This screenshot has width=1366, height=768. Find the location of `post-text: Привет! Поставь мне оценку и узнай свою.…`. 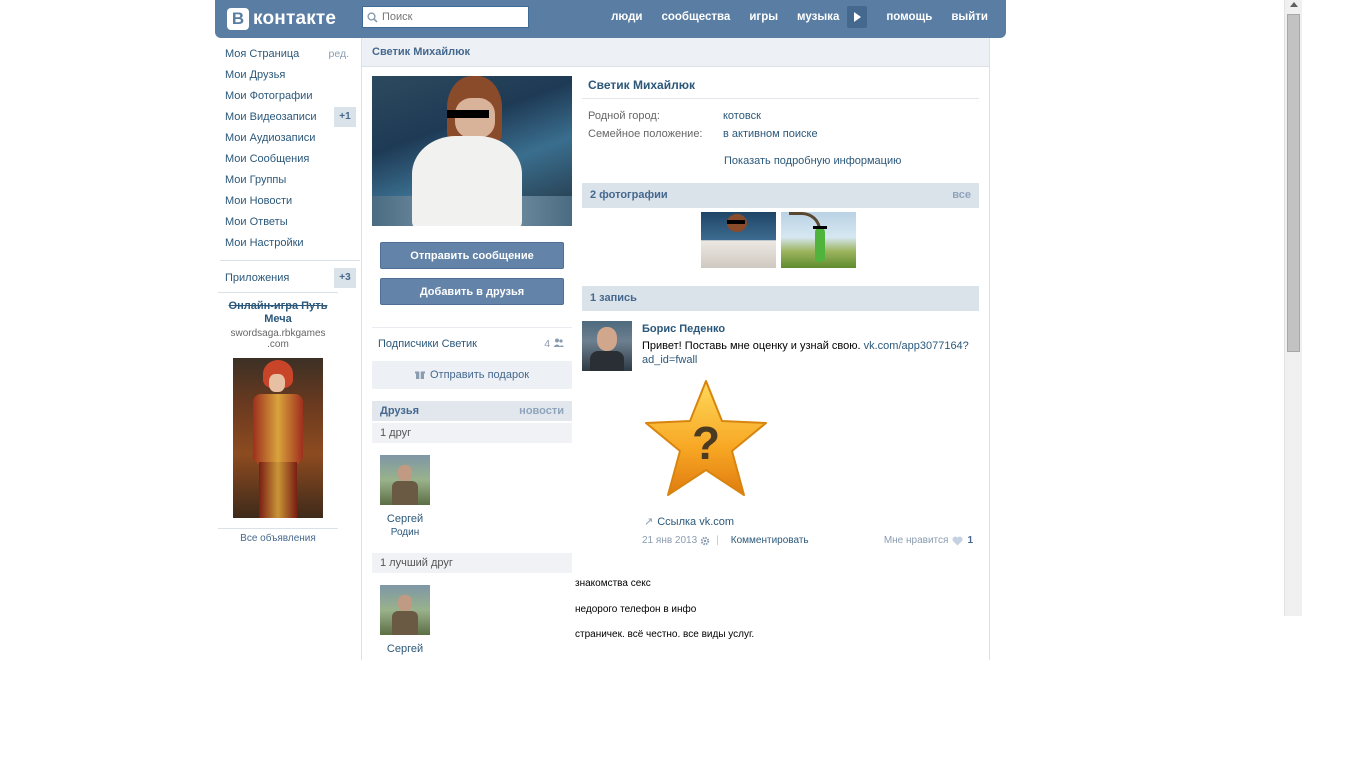

post-text: Привет! Поставь мне оценку и узнай свою.… is located at coordinates (805, 353).